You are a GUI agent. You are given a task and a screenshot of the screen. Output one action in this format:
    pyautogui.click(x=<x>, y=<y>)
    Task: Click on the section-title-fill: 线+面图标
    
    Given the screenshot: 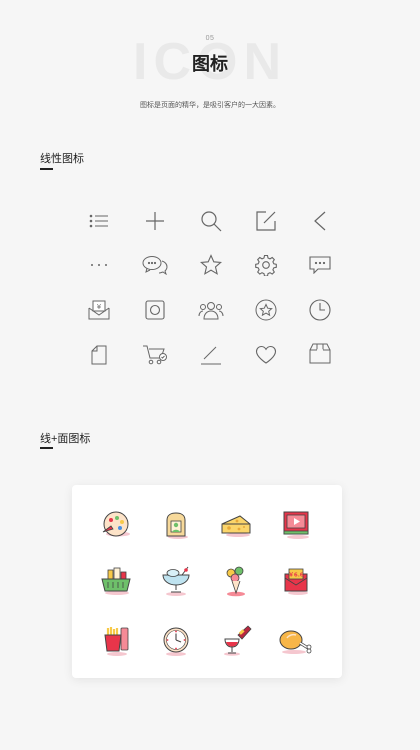 What is the action you would take?
    pyautogui.click(x=65, y=439)
    